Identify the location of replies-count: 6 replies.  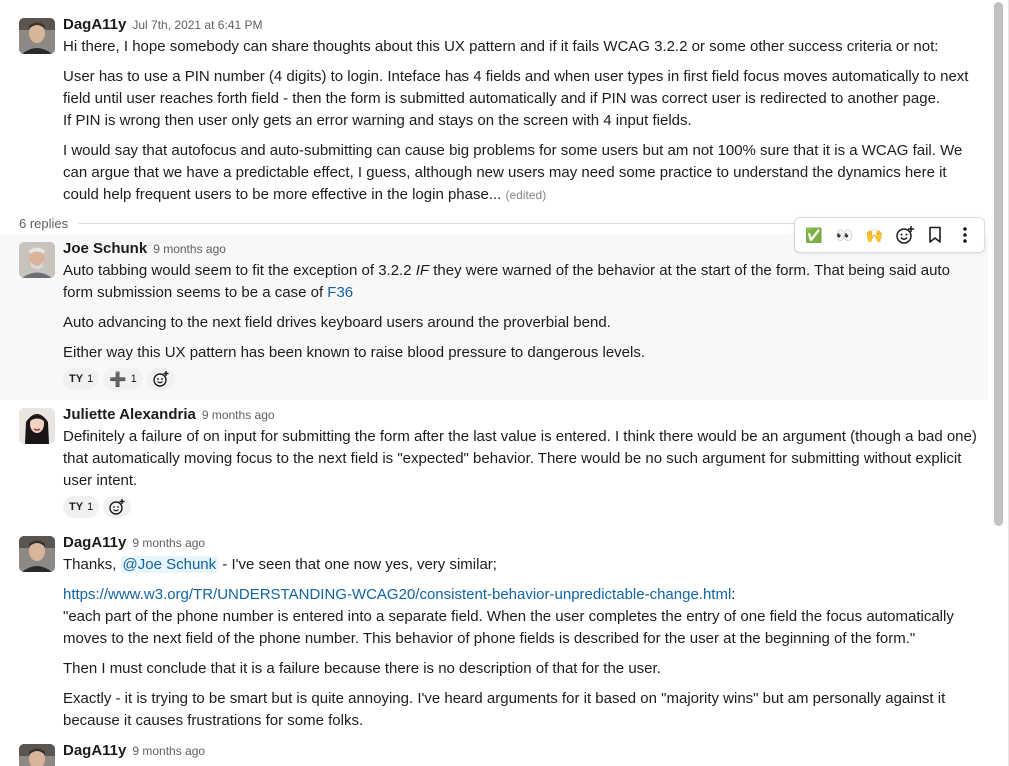
(44, 223).